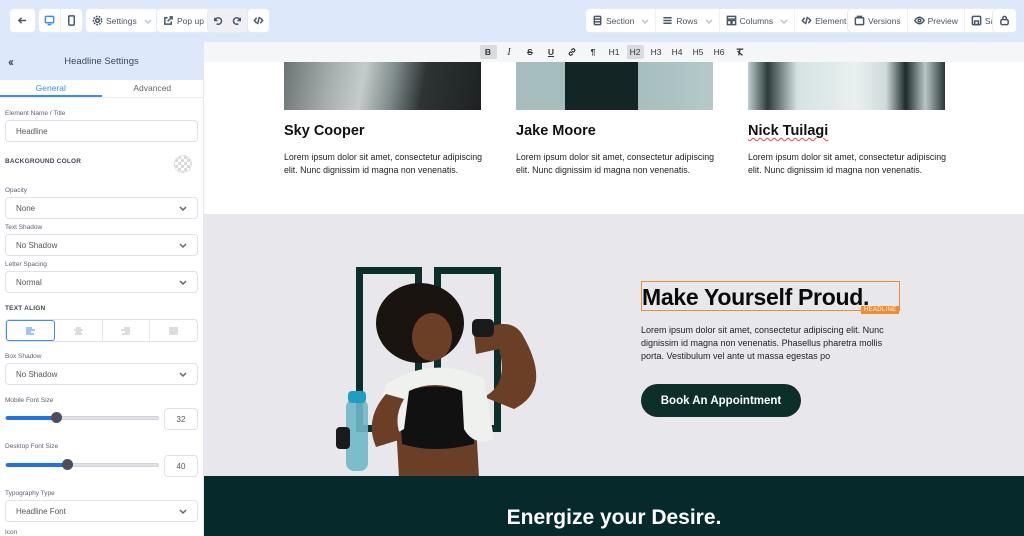  I want to click on panel-tabs: General Advanced, so click(101, 89).